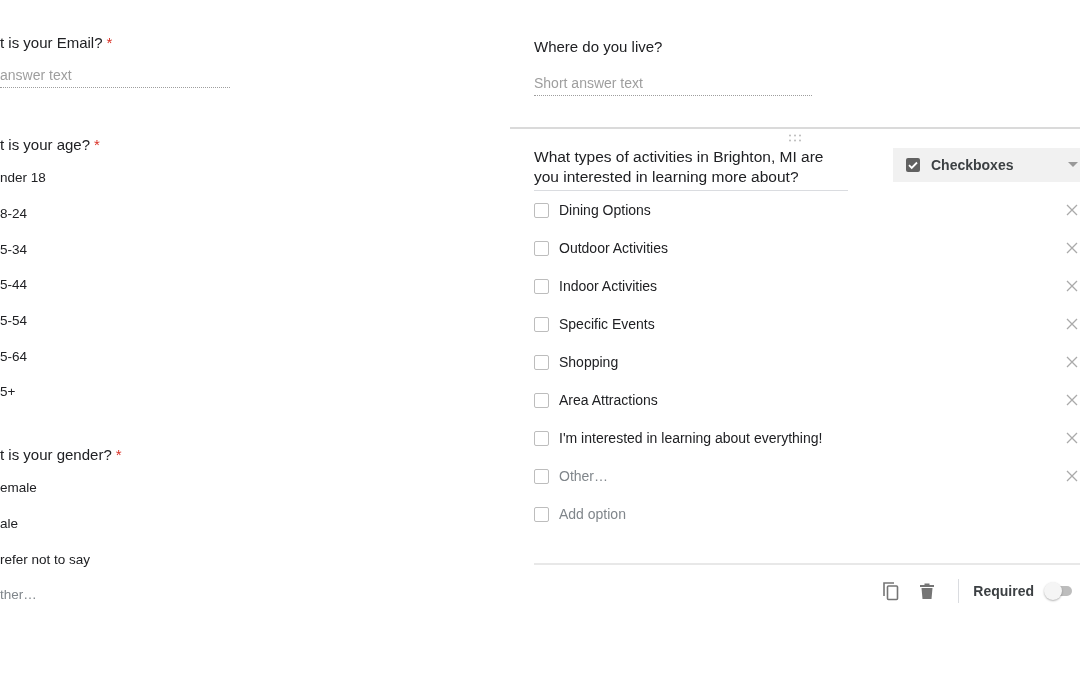 The height and width of the screenshot is (675, 1080). What do you see at coordinates (812, 324) in the screenshot?
I see `option-label: Specific Events` at bounding box center [812, 324].